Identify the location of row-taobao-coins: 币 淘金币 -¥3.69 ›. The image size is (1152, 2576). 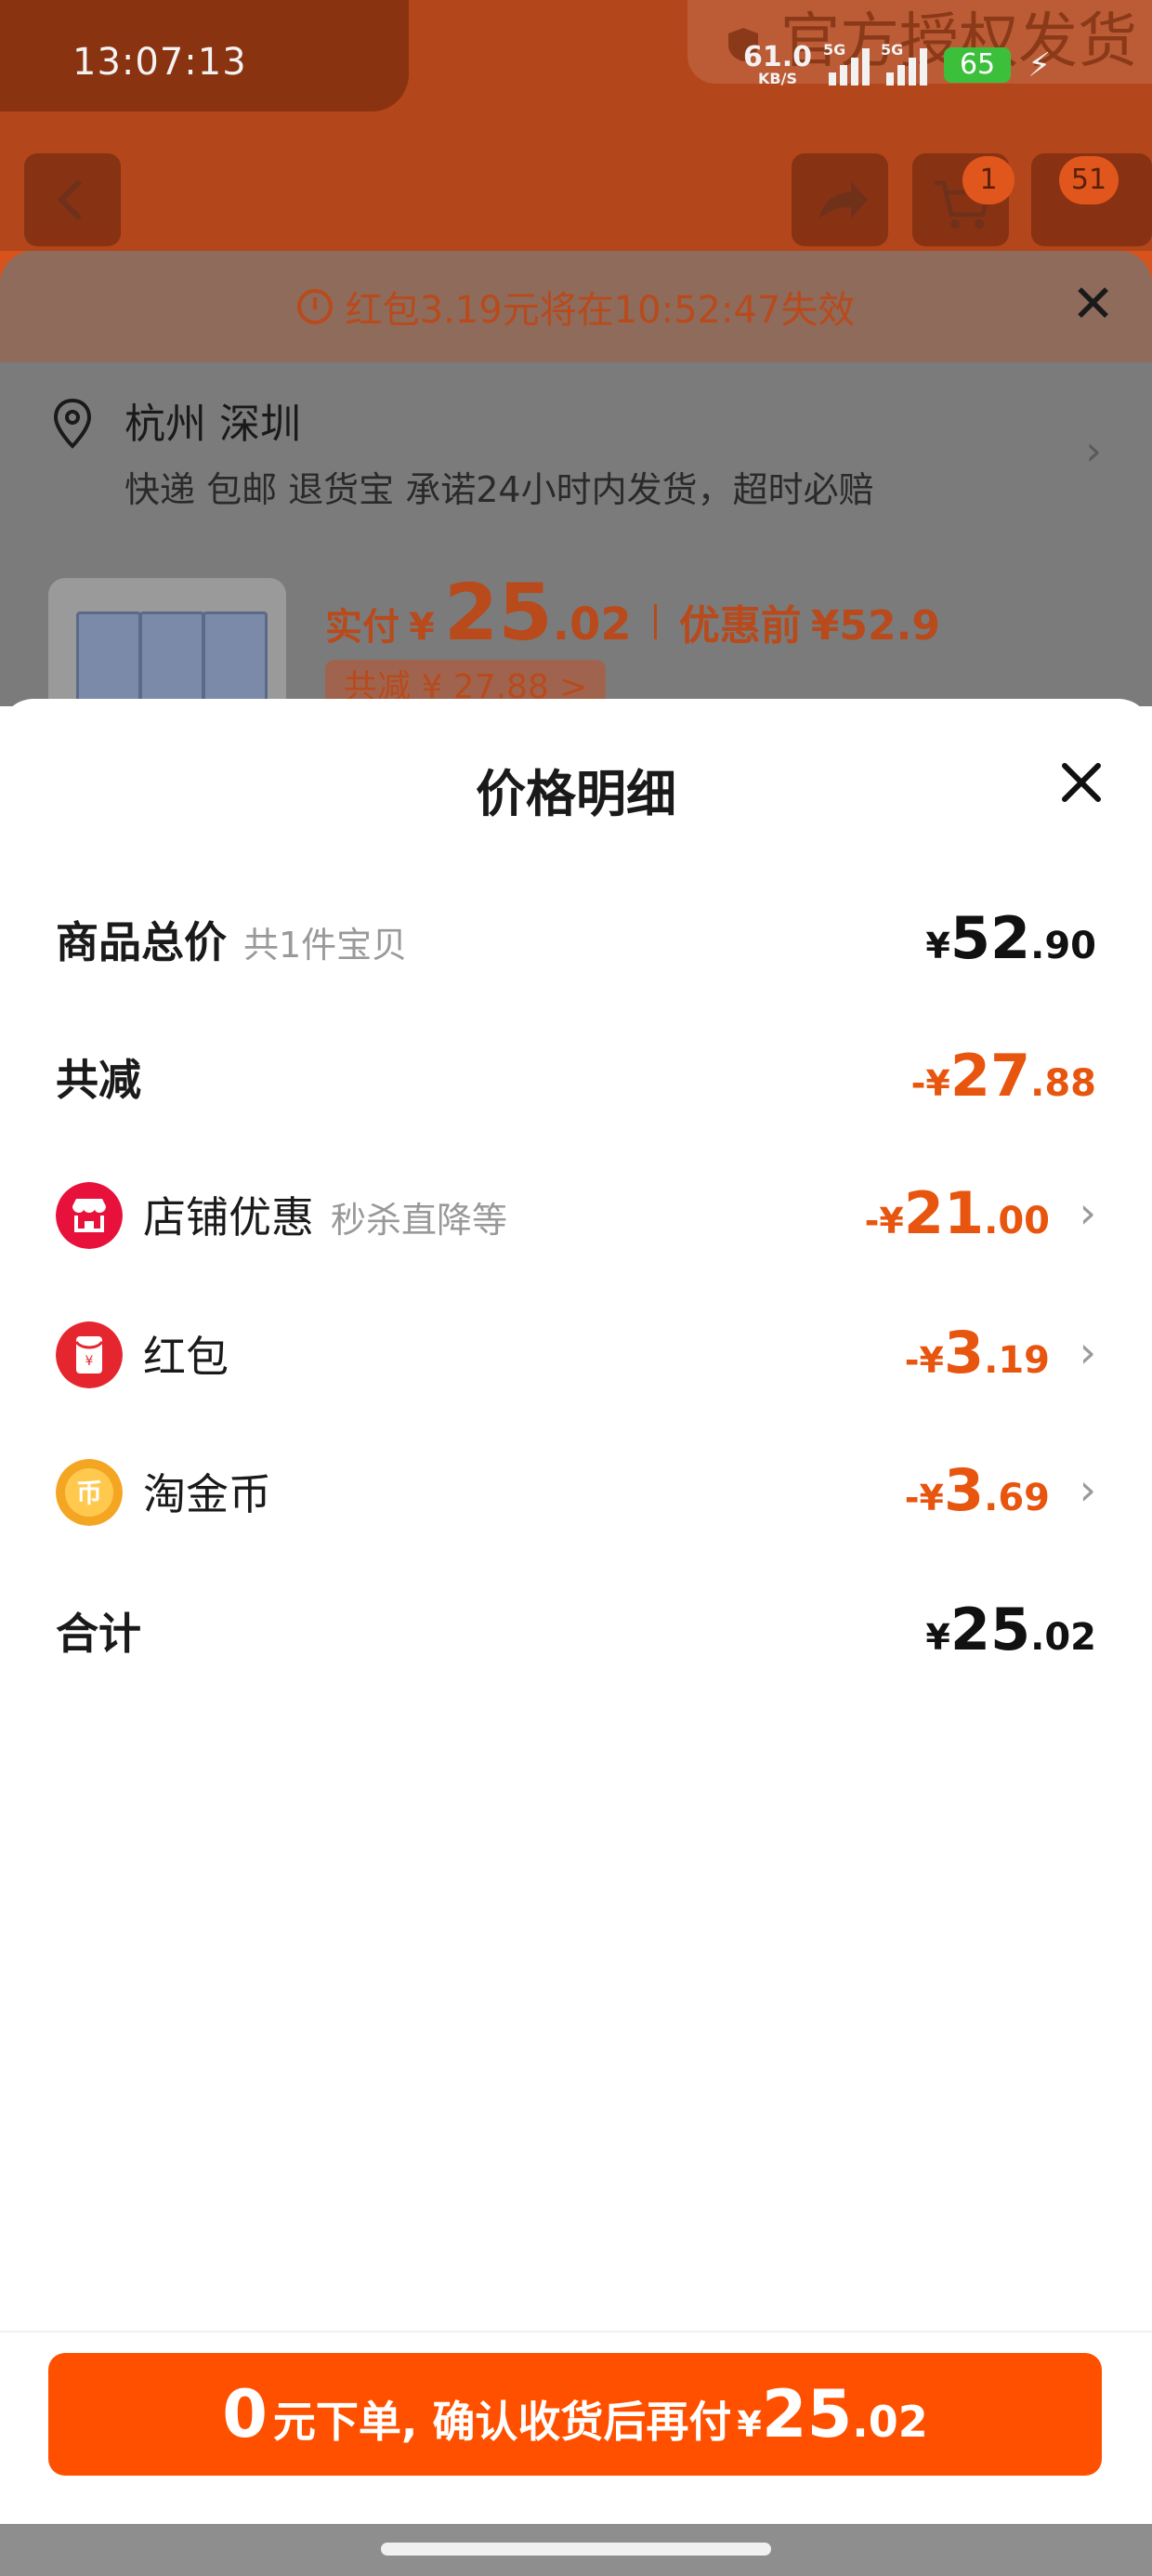
(576, 1490).